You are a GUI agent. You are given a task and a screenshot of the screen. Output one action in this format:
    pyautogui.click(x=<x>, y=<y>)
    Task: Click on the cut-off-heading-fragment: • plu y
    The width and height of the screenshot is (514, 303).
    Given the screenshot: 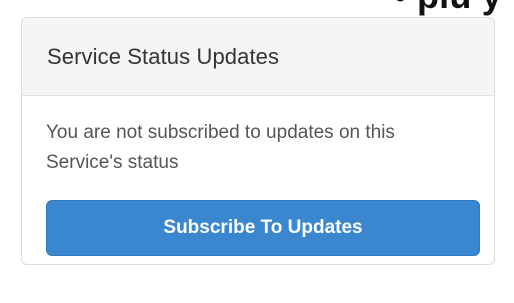 What is the action you would take?
    pyautogui.click(x=257, y=8)
    